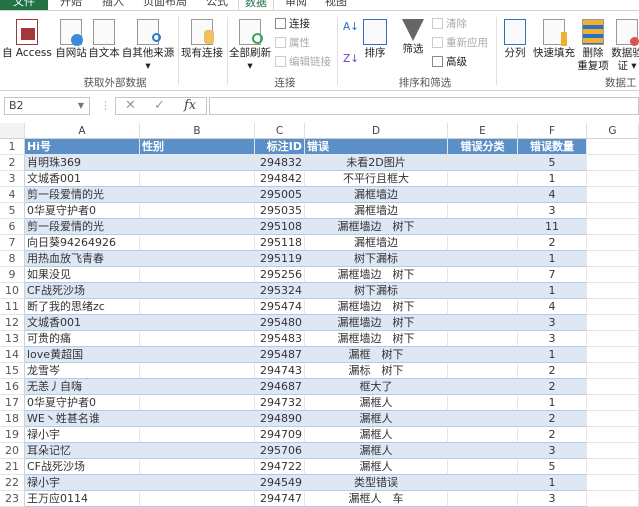 Image resolution: width=639 pixels, height=507 pixels. I want to click on row-number: 7, so click(12, 243).